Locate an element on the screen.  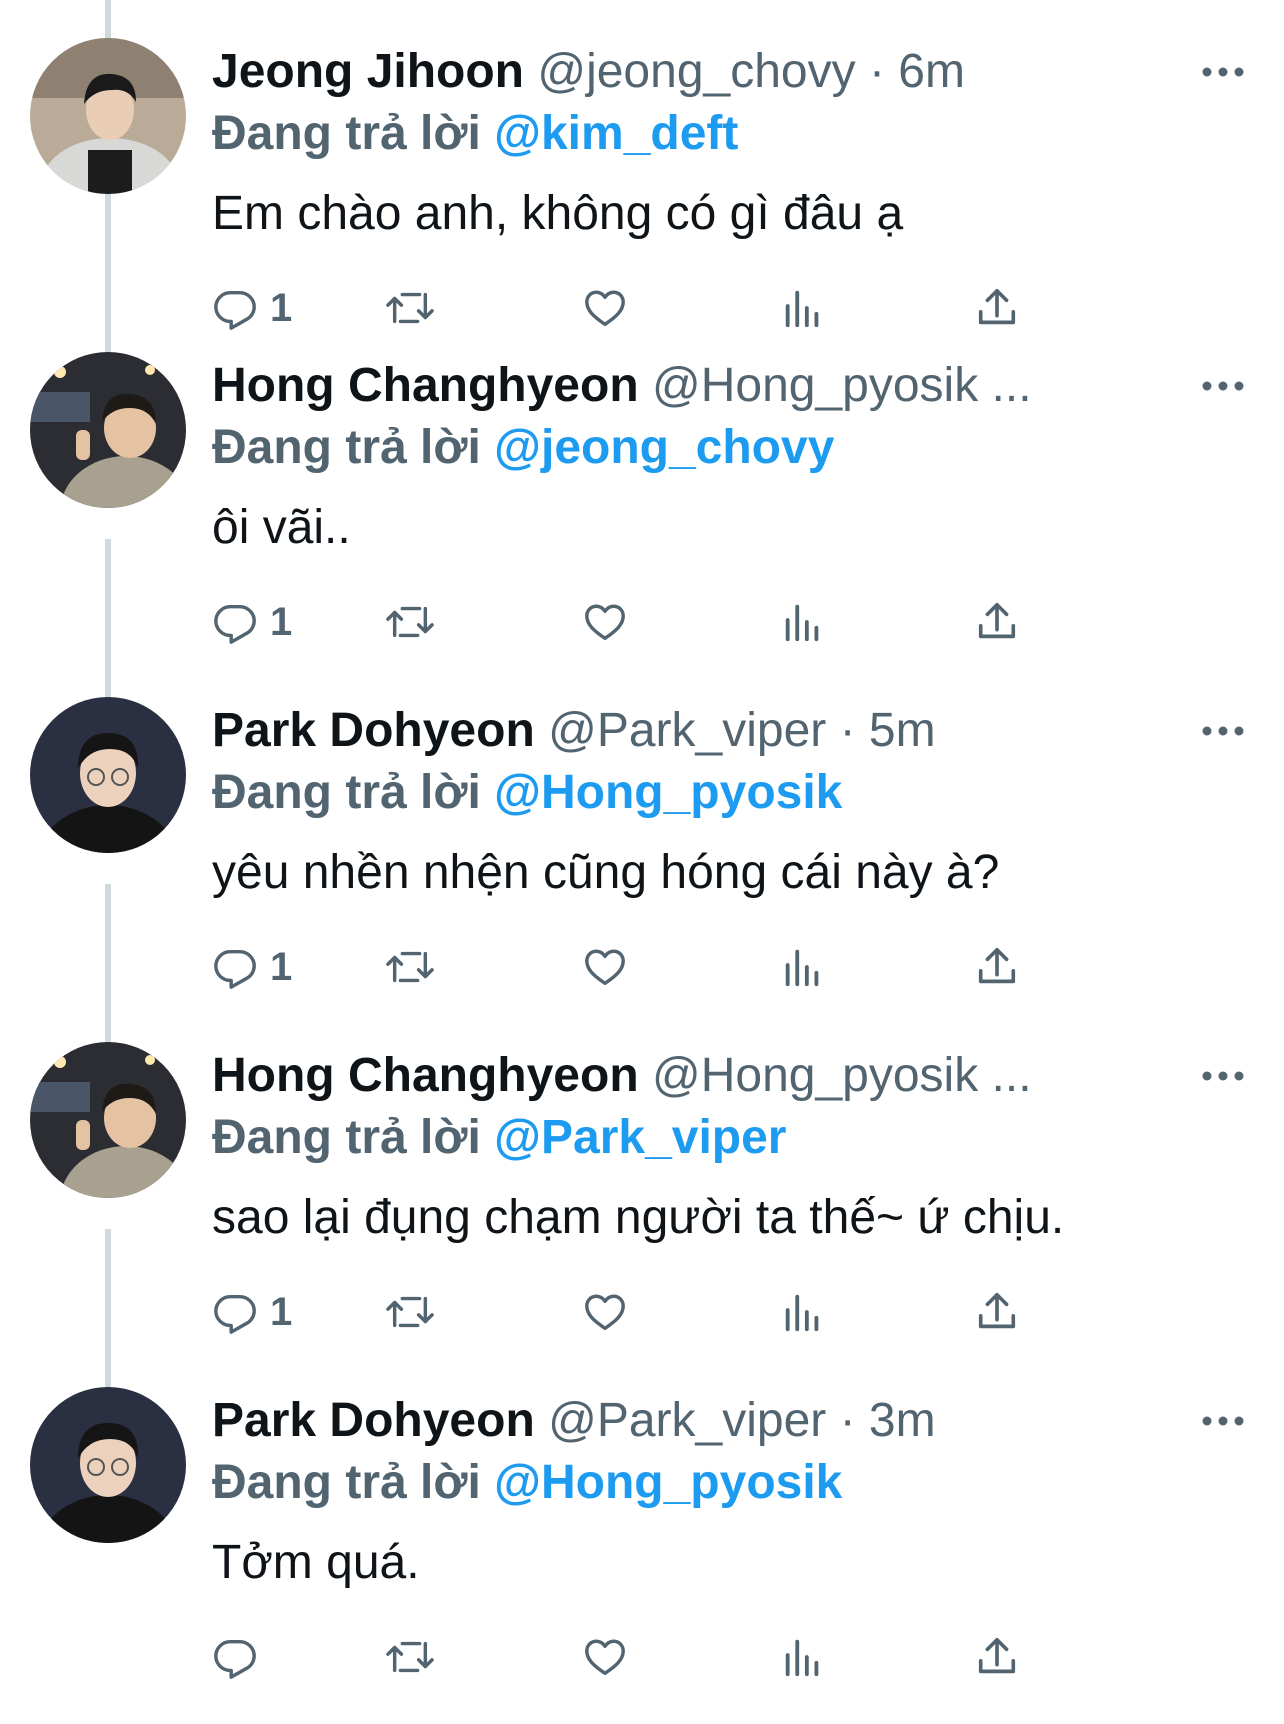
replying-to-handle: @jeong_chovy is located at coordinates (664, 447).